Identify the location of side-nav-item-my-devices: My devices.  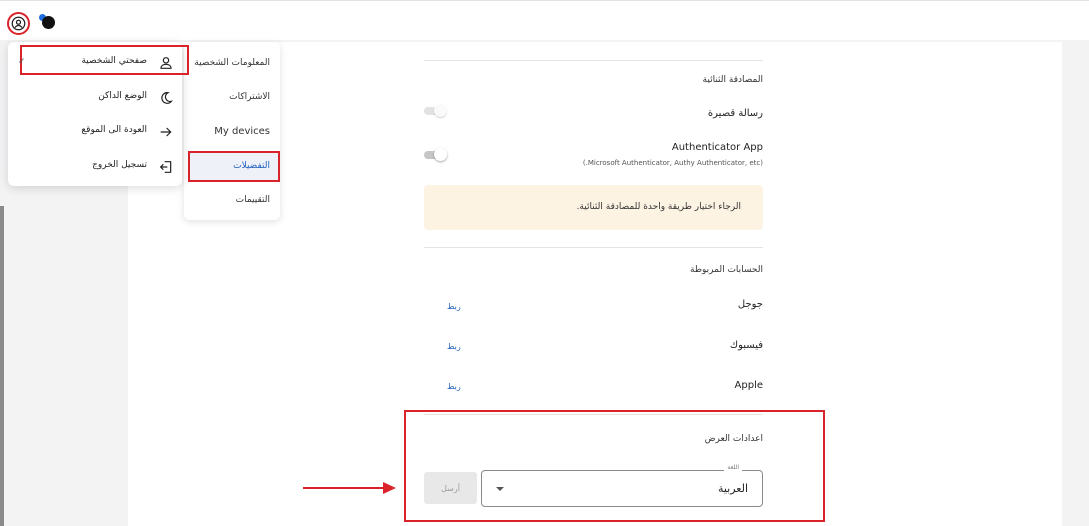
(232, 134).